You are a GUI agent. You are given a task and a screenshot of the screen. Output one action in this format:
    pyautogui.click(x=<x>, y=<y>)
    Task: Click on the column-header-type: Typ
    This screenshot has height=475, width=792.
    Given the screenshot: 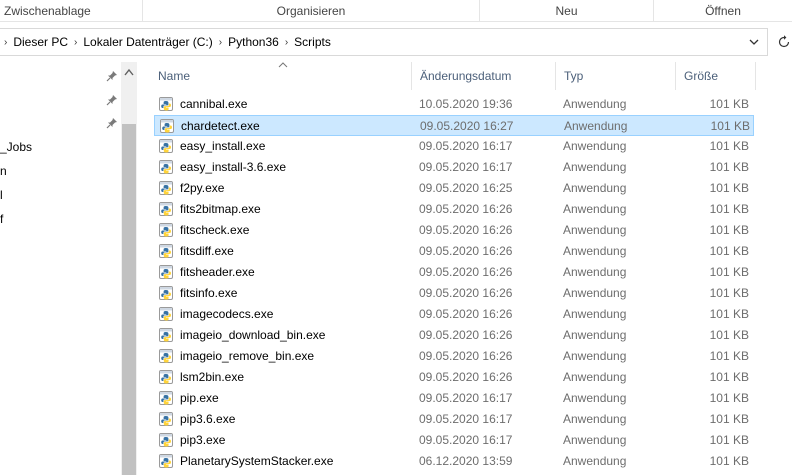 What is the action you would take?
    pyautogui.click(x=616, y=76)
    